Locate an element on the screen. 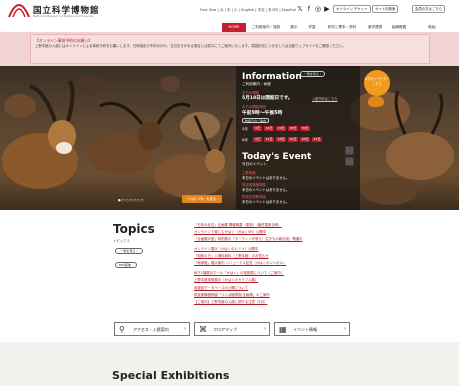 The width and height of the screenshot is (459, 386). site-subtitle: National Museum of Nature and Science is located at coordinates (63, 16).